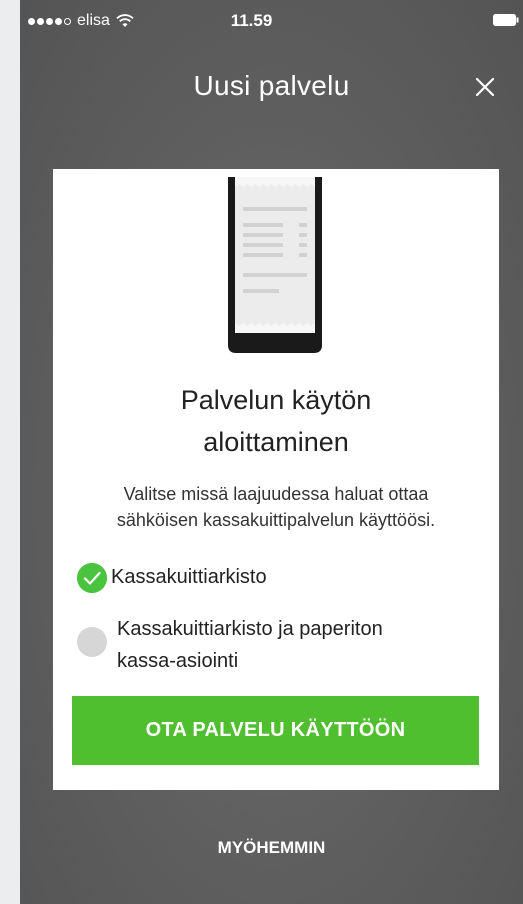 This screenshot has height=904, width=523. What do you see at coordinates (276, 494) in the screenshot?
I see `description-line-1: Valitse missä laajuudessa haluat ottaa` at bounding box center [276, 494].